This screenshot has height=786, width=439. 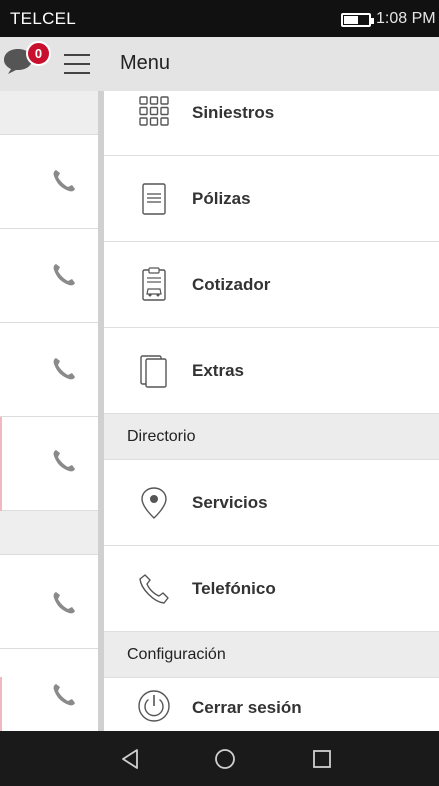 What do you see at coordinates (225, 759) in the screenshot?
I see `home-icon` at bounding box center [225, 759].